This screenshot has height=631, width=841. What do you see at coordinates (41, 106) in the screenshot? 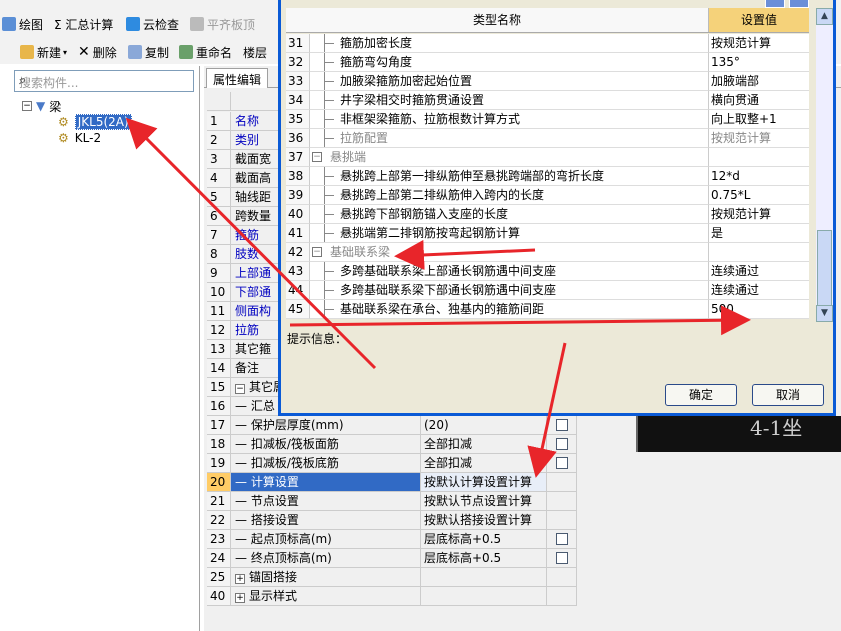
I see `tree-root-beam: − ▼ 梁` at bounding box center [41, 106].